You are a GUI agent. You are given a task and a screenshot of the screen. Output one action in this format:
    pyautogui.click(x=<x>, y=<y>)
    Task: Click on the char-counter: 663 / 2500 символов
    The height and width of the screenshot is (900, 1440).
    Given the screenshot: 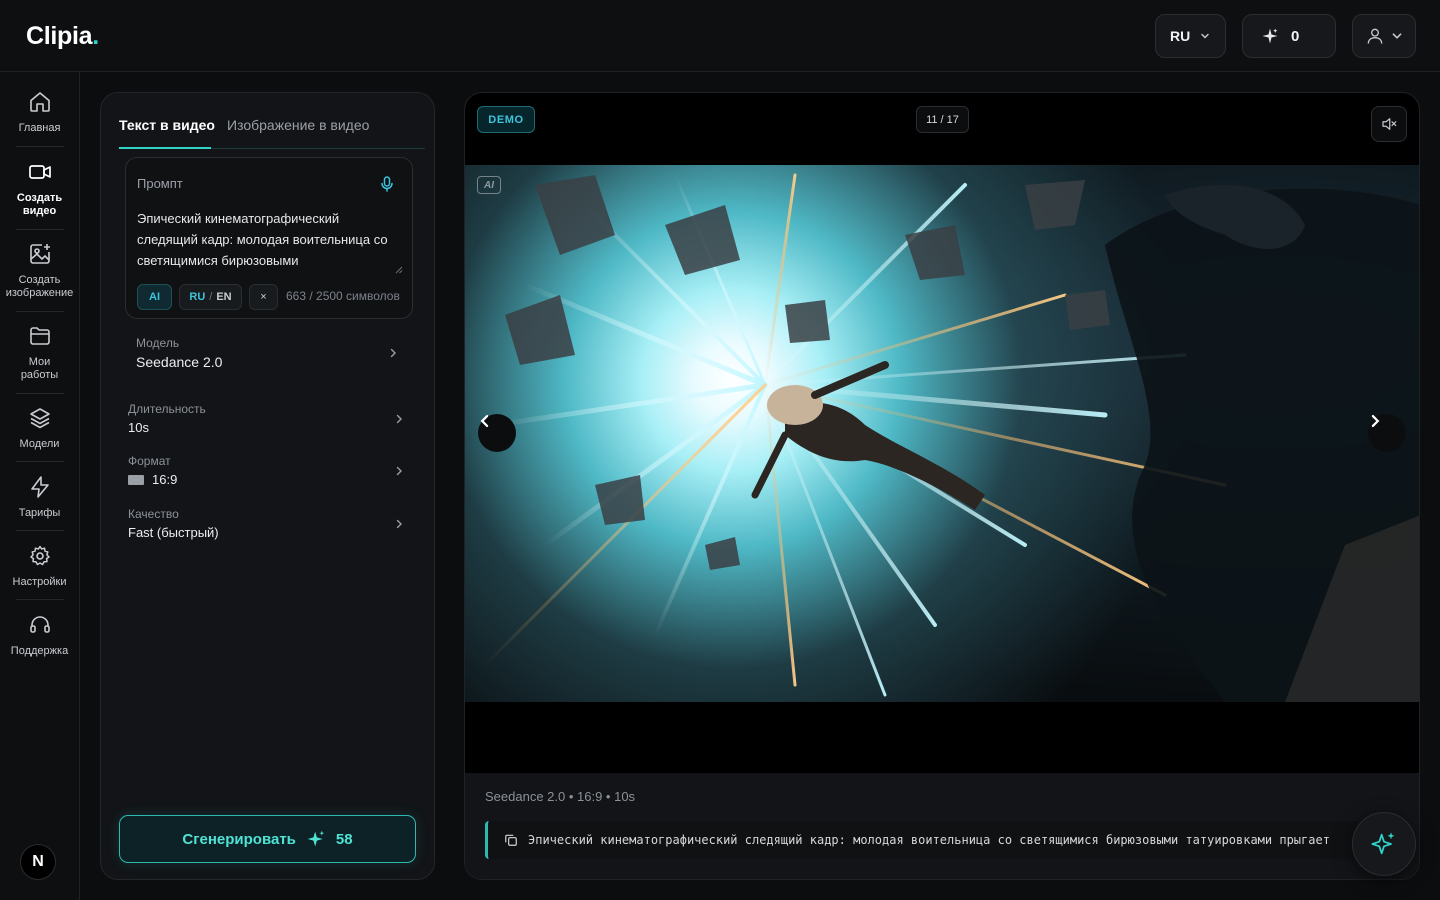 What is the action you would take?
    pyautogui.click(x=343, y=296)
    